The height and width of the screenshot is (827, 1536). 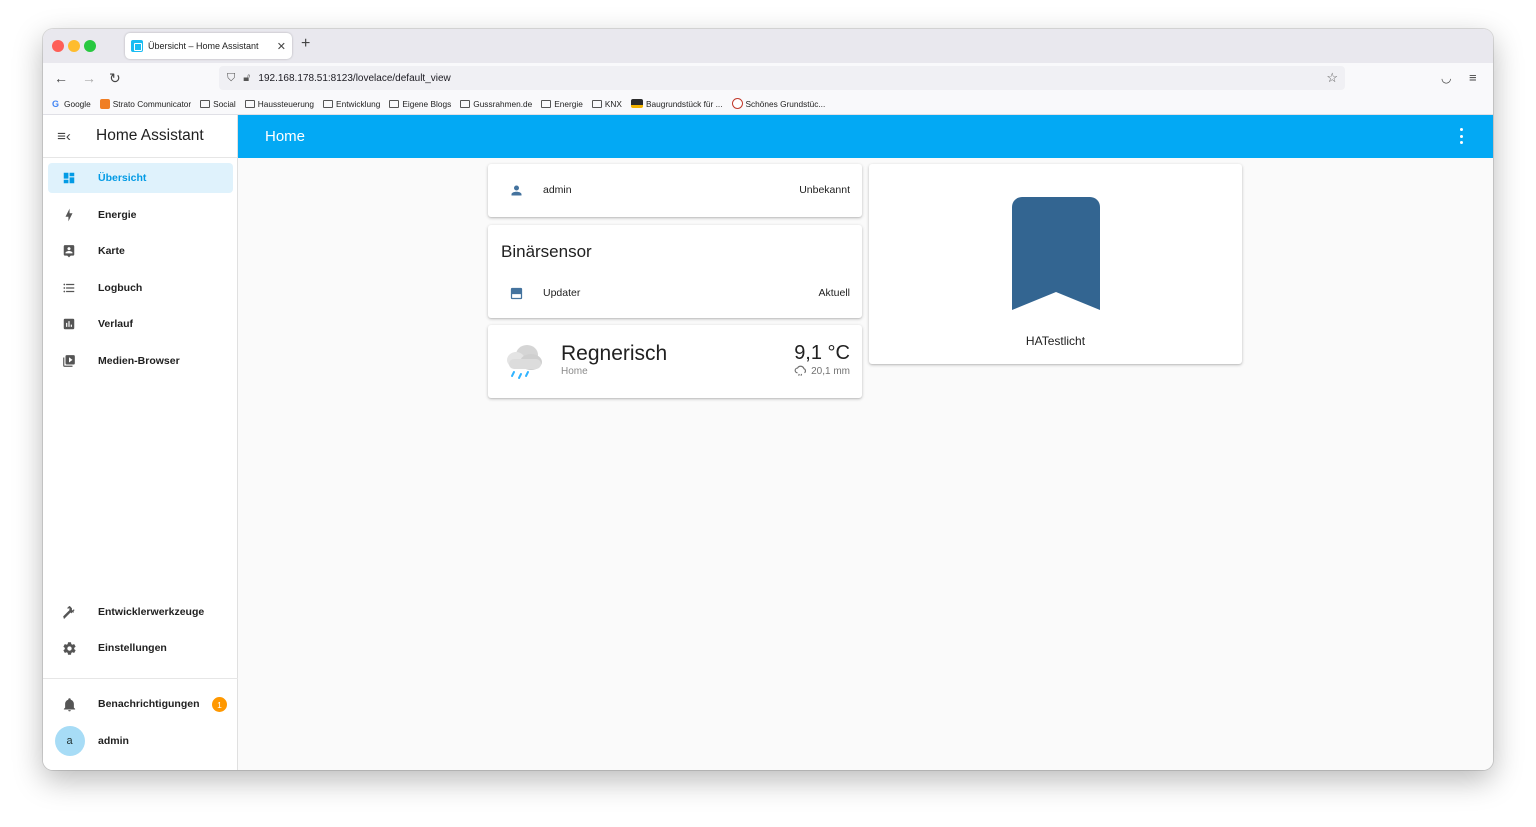 I want to click on sidebar-divider, so click(x=140, y=678).